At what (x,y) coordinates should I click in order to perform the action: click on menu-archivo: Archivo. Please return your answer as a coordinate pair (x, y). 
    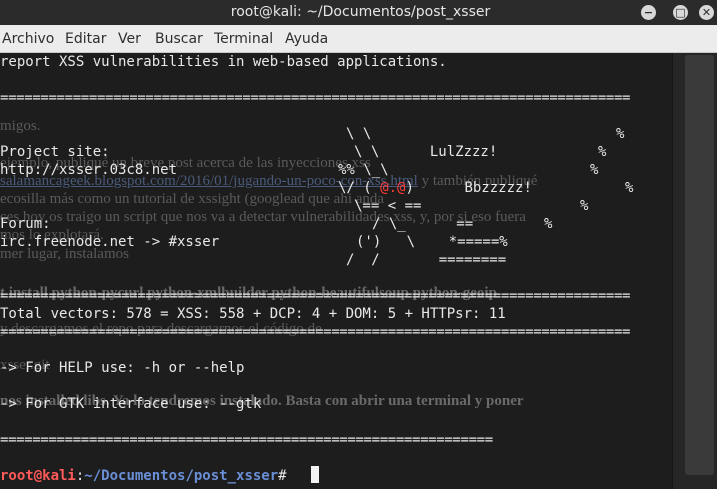
    Looking at the image, I should click on (28, 39).